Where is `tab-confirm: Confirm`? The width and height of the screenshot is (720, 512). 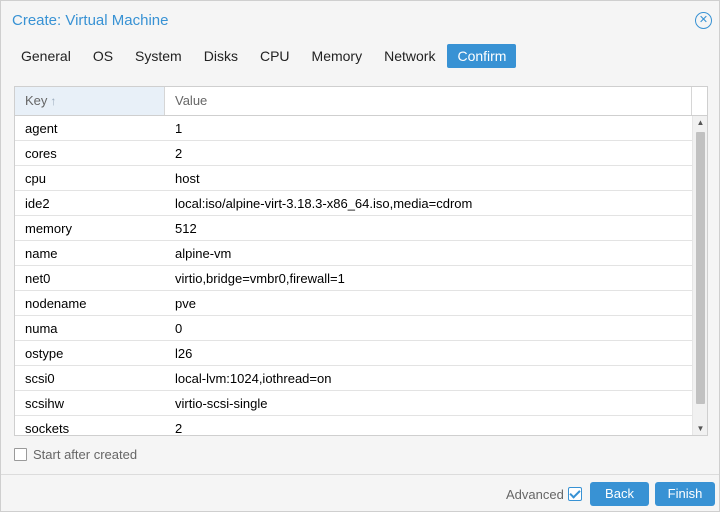
tab-confirm: Confirm is located at coordinates (482, 56).